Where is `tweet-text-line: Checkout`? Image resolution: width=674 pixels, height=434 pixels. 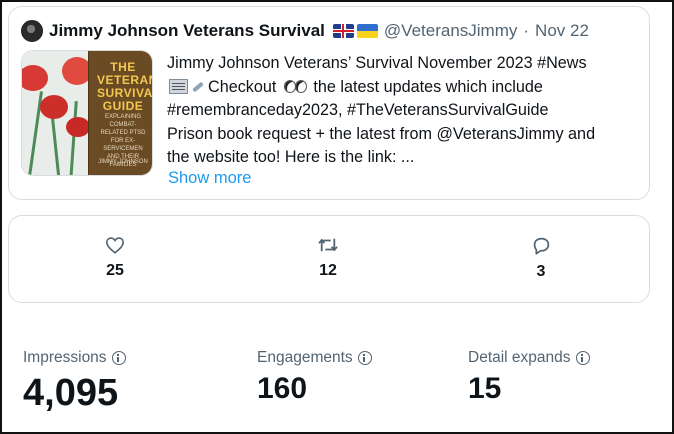
tweet-text-line: Checkout is located at coordinates (242, 86).